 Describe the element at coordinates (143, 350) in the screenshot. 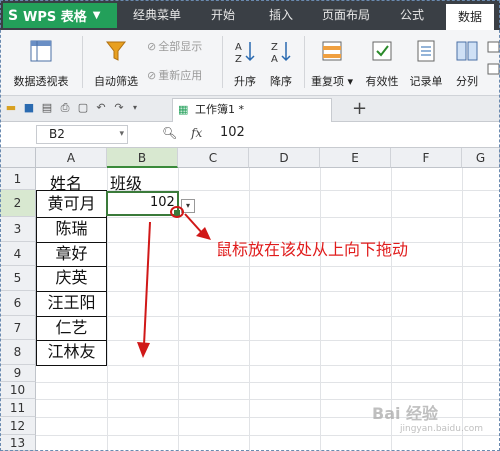

I see `drag-arrow-head` at that location.